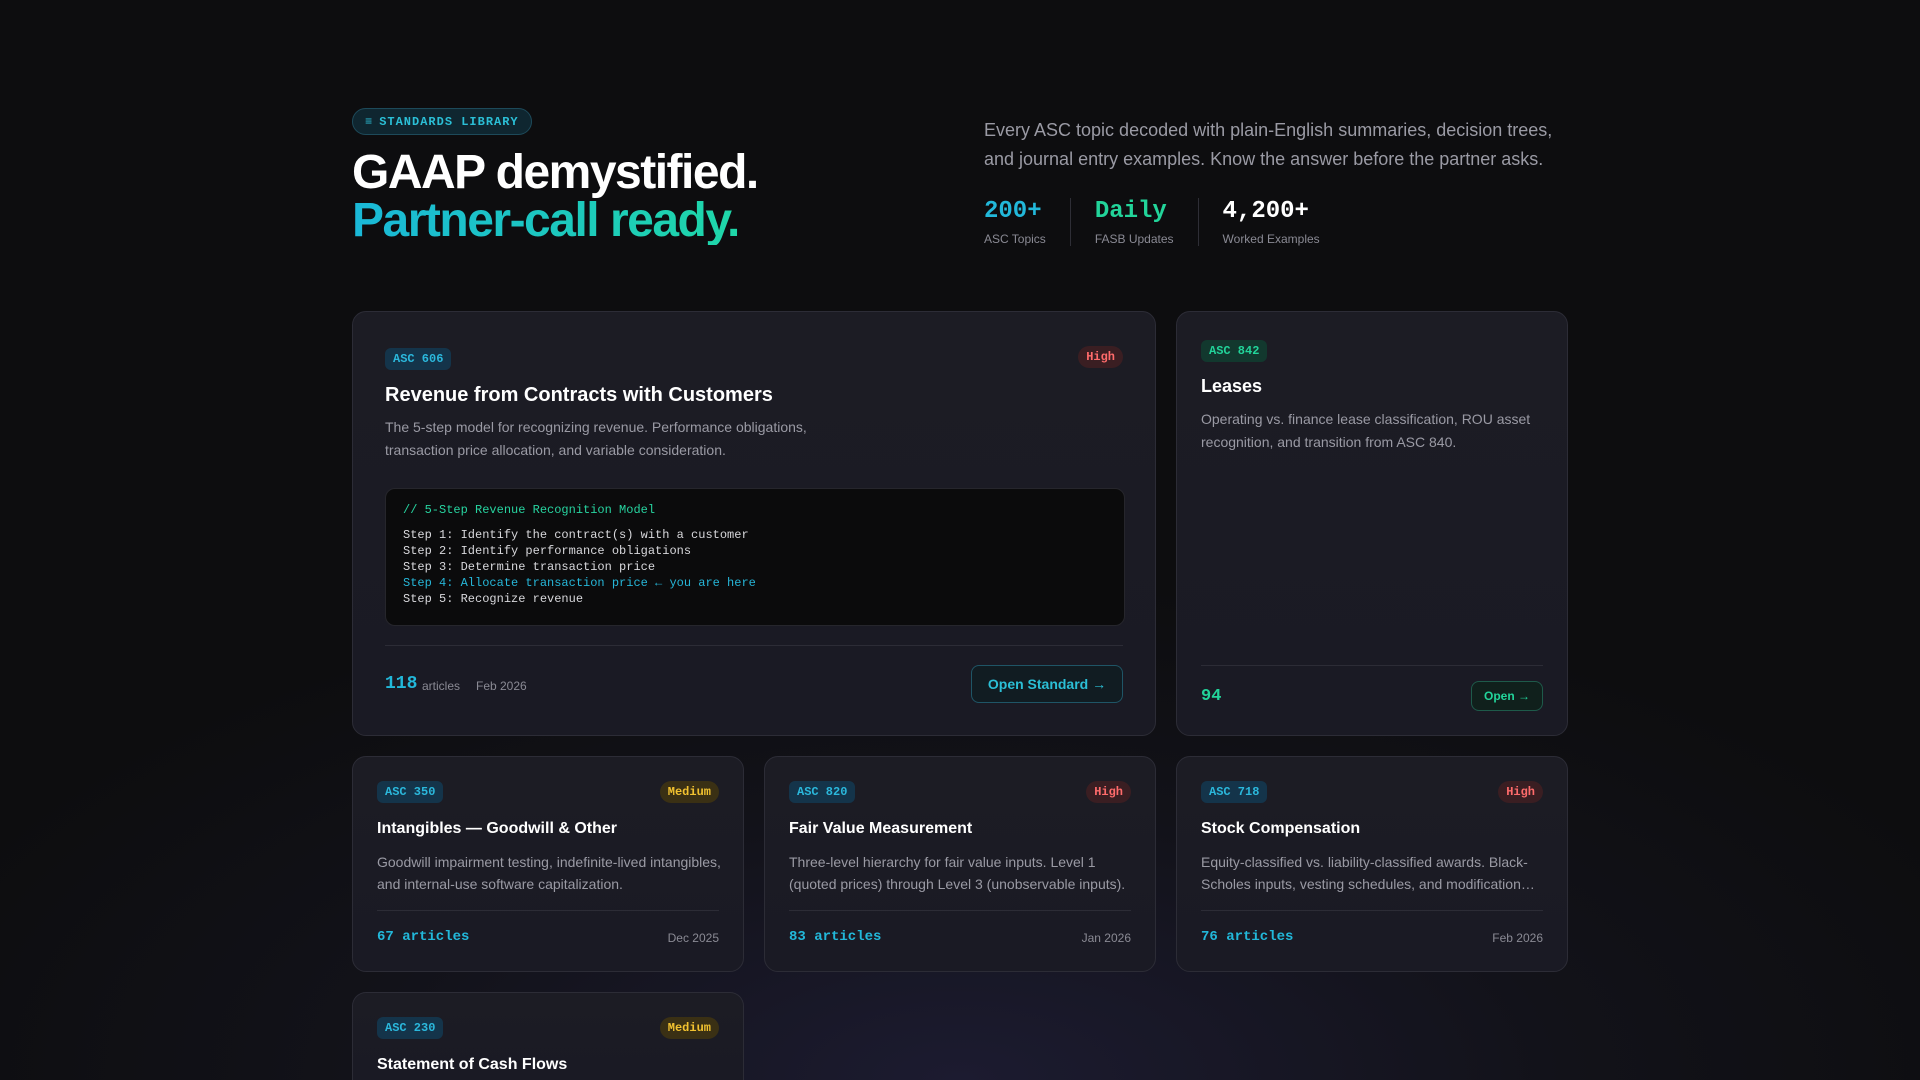 The height and width of the screenshot is (1080, 1920). I want to click on card-title: Revenue from Contracts with Customers, so click(579, 395).